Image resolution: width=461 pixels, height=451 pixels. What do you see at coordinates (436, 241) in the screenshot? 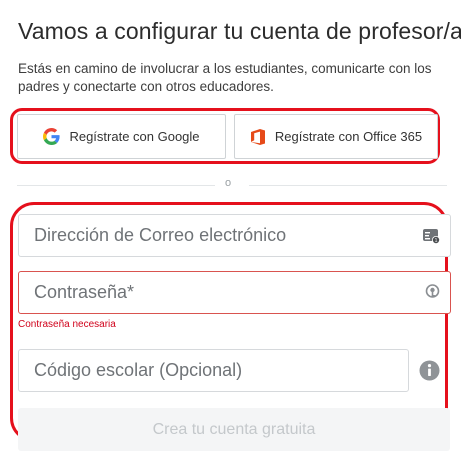
I see `svg-text: 1` at bounding box center [436, 241].